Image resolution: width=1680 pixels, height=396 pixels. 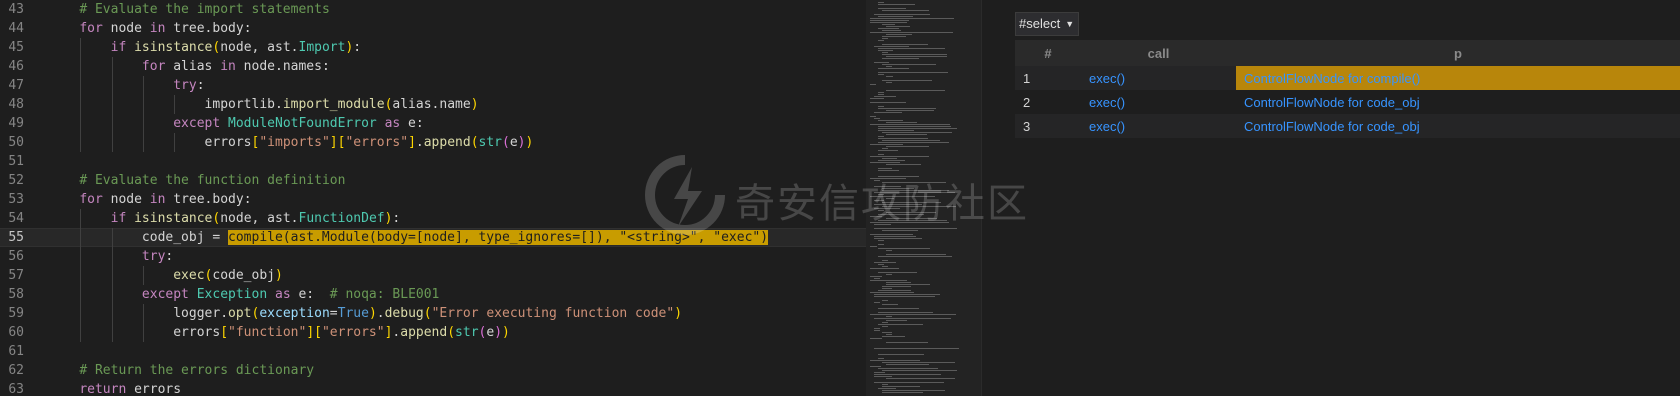 What do you see at coordinates (433, 180) in the screenshot?
I see `code-line: 52 # Evaluate the function definition` at bounding box center [433, 180].